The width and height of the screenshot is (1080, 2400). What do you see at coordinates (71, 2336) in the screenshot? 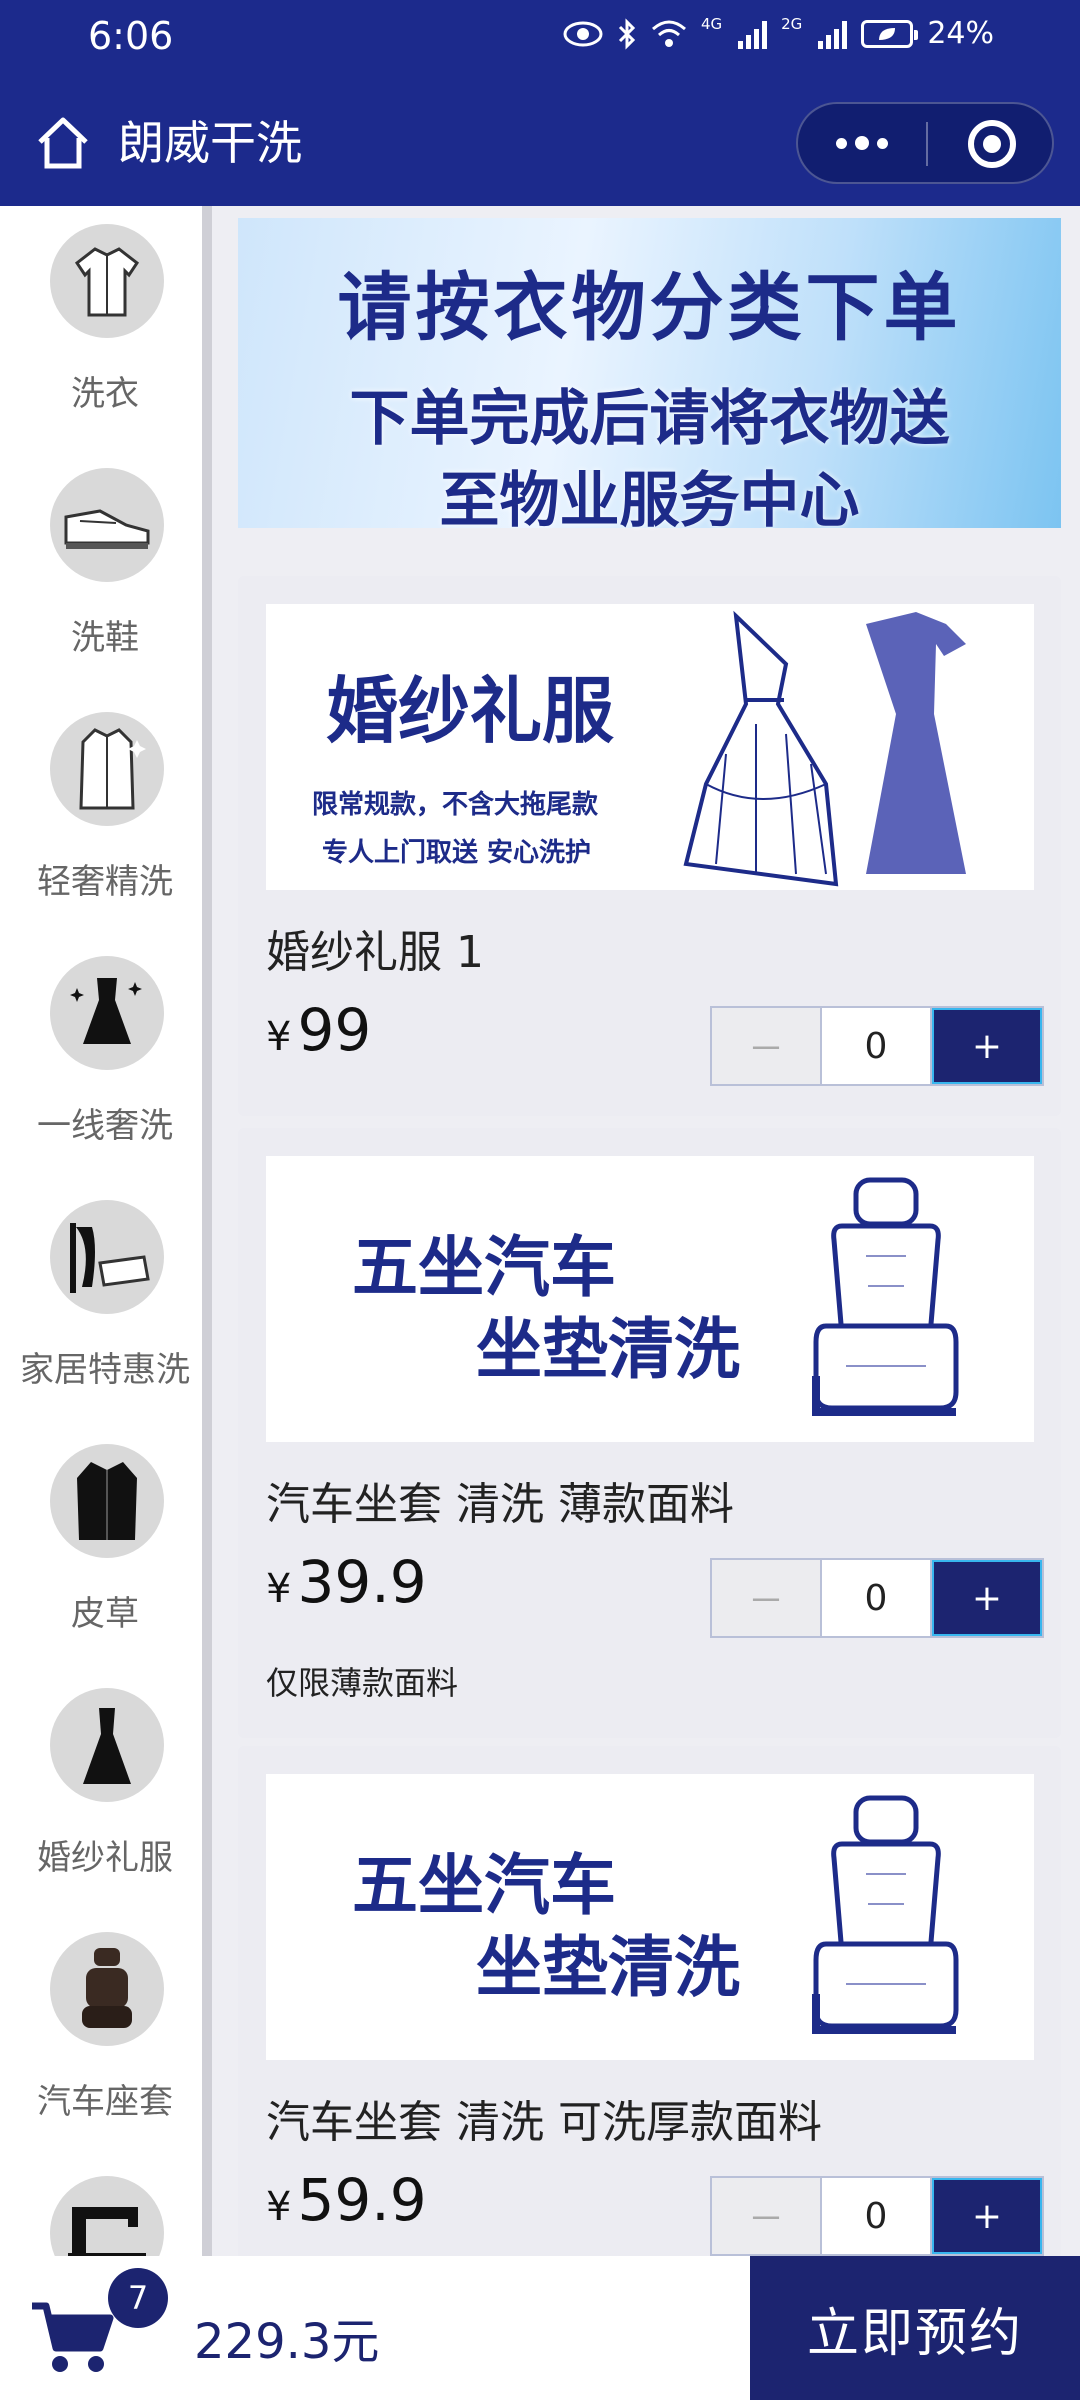
I see `cart-icon` at bounding box center [71, 2336].